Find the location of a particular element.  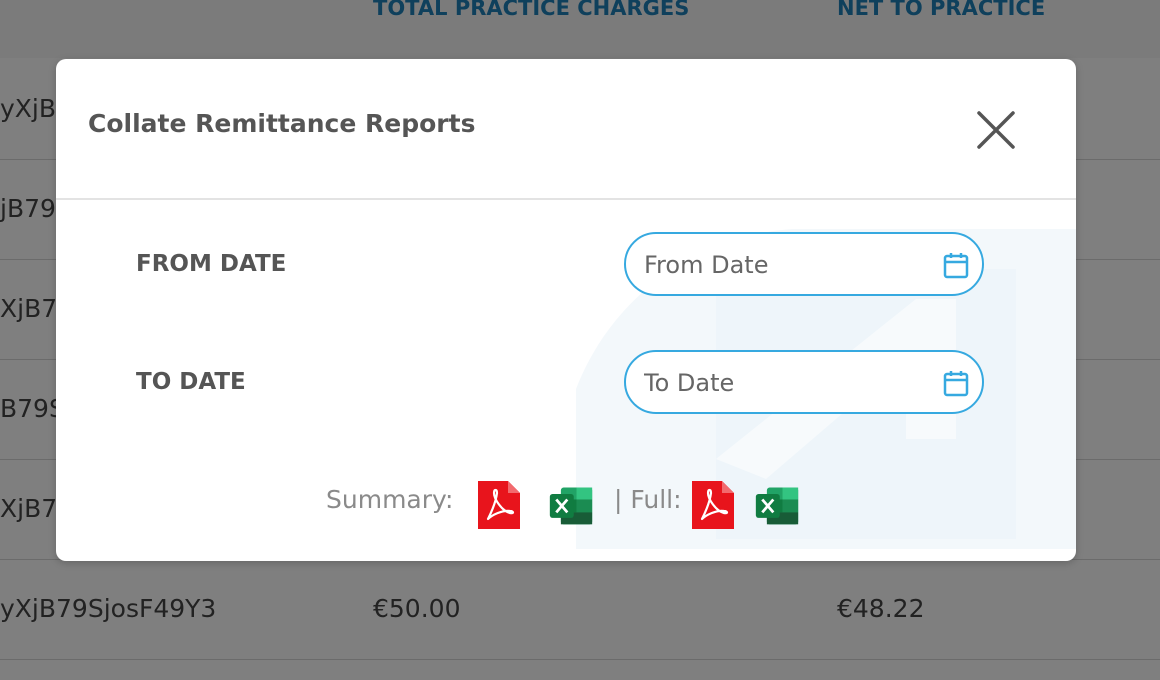

full-label: | Full: is located at coordinates (648, 499).